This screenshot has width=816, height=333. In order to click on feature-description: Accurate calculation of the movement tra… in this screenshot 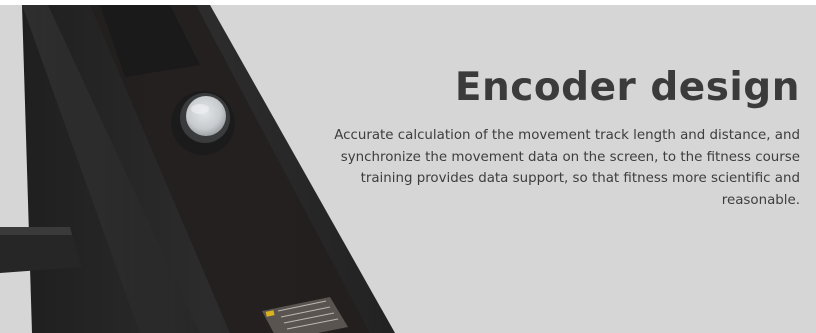, I will do `click(567, 168)`.